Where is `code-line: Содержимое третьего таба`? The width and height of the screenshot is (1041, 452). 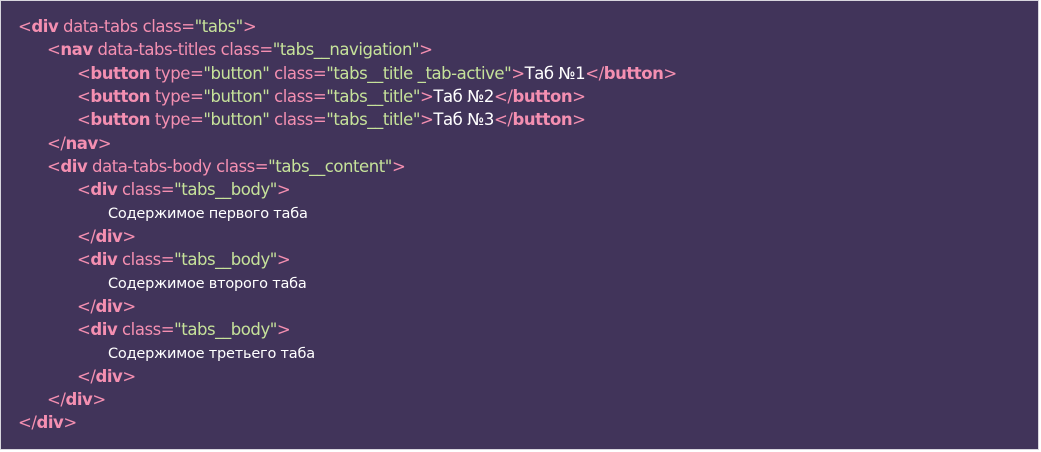
code-line: Содержимое третьего таба is located at coordinates (211, 352).